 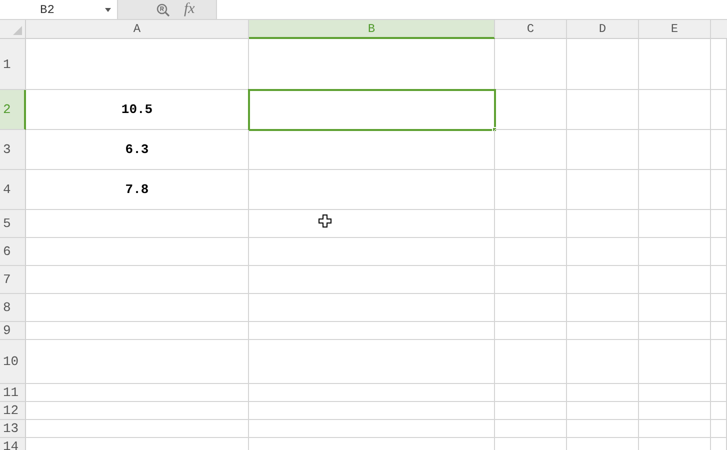 I want to click on table-cell: 6.3, so click(x=137, y=150).